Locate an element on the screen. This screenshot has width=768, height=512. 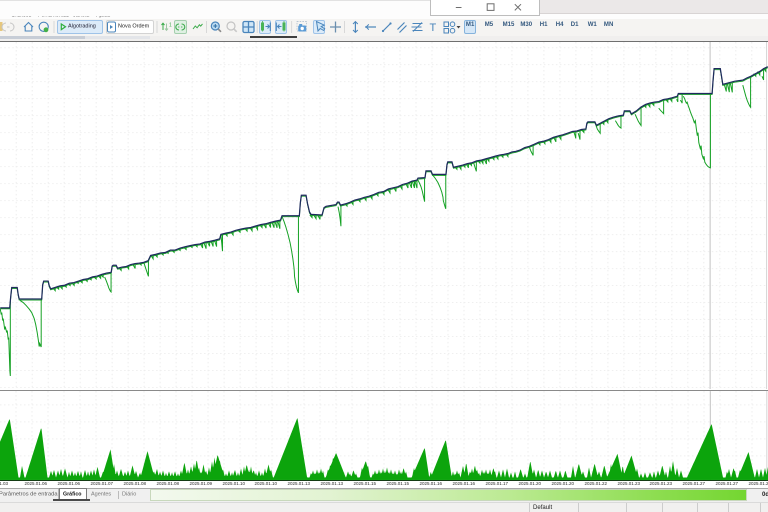
svg-text: T is located at coordinates (433, 28).